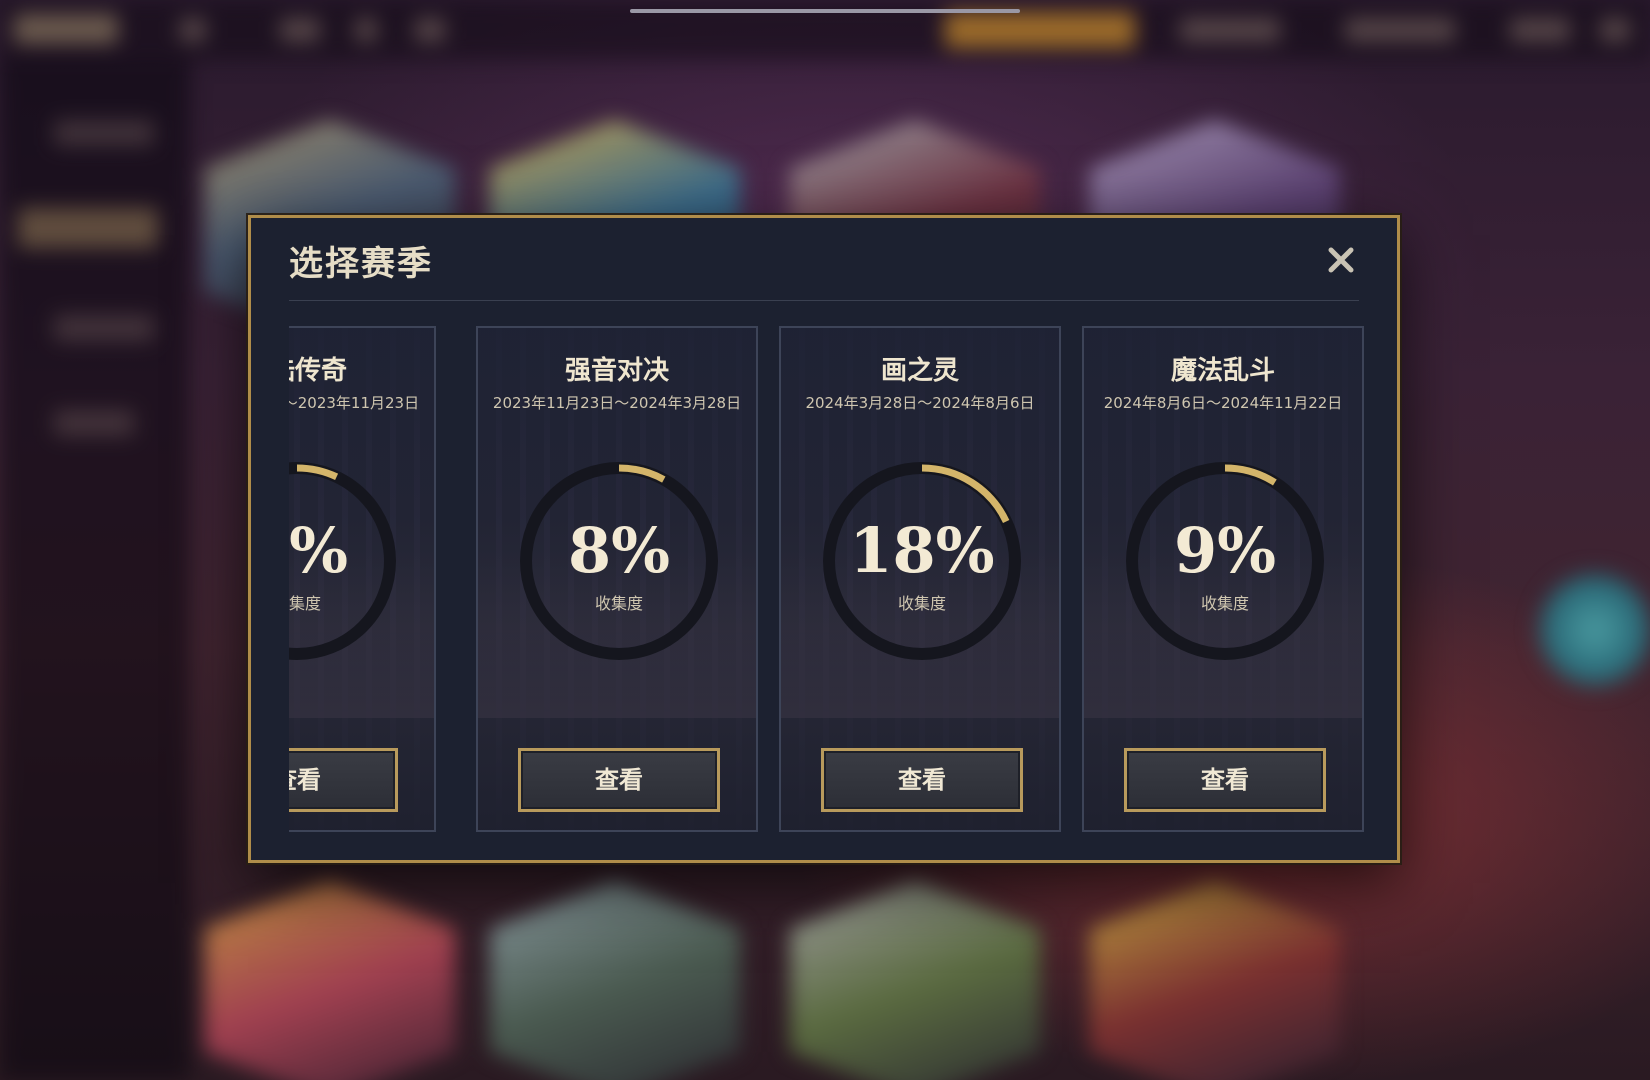 The width and height of the screenshot is (1650, 1080). Describe the element at coordinates (354, 403) in the screenshot. I see `season-dates: 2023年3月30日～2023年11月23日` at that location.